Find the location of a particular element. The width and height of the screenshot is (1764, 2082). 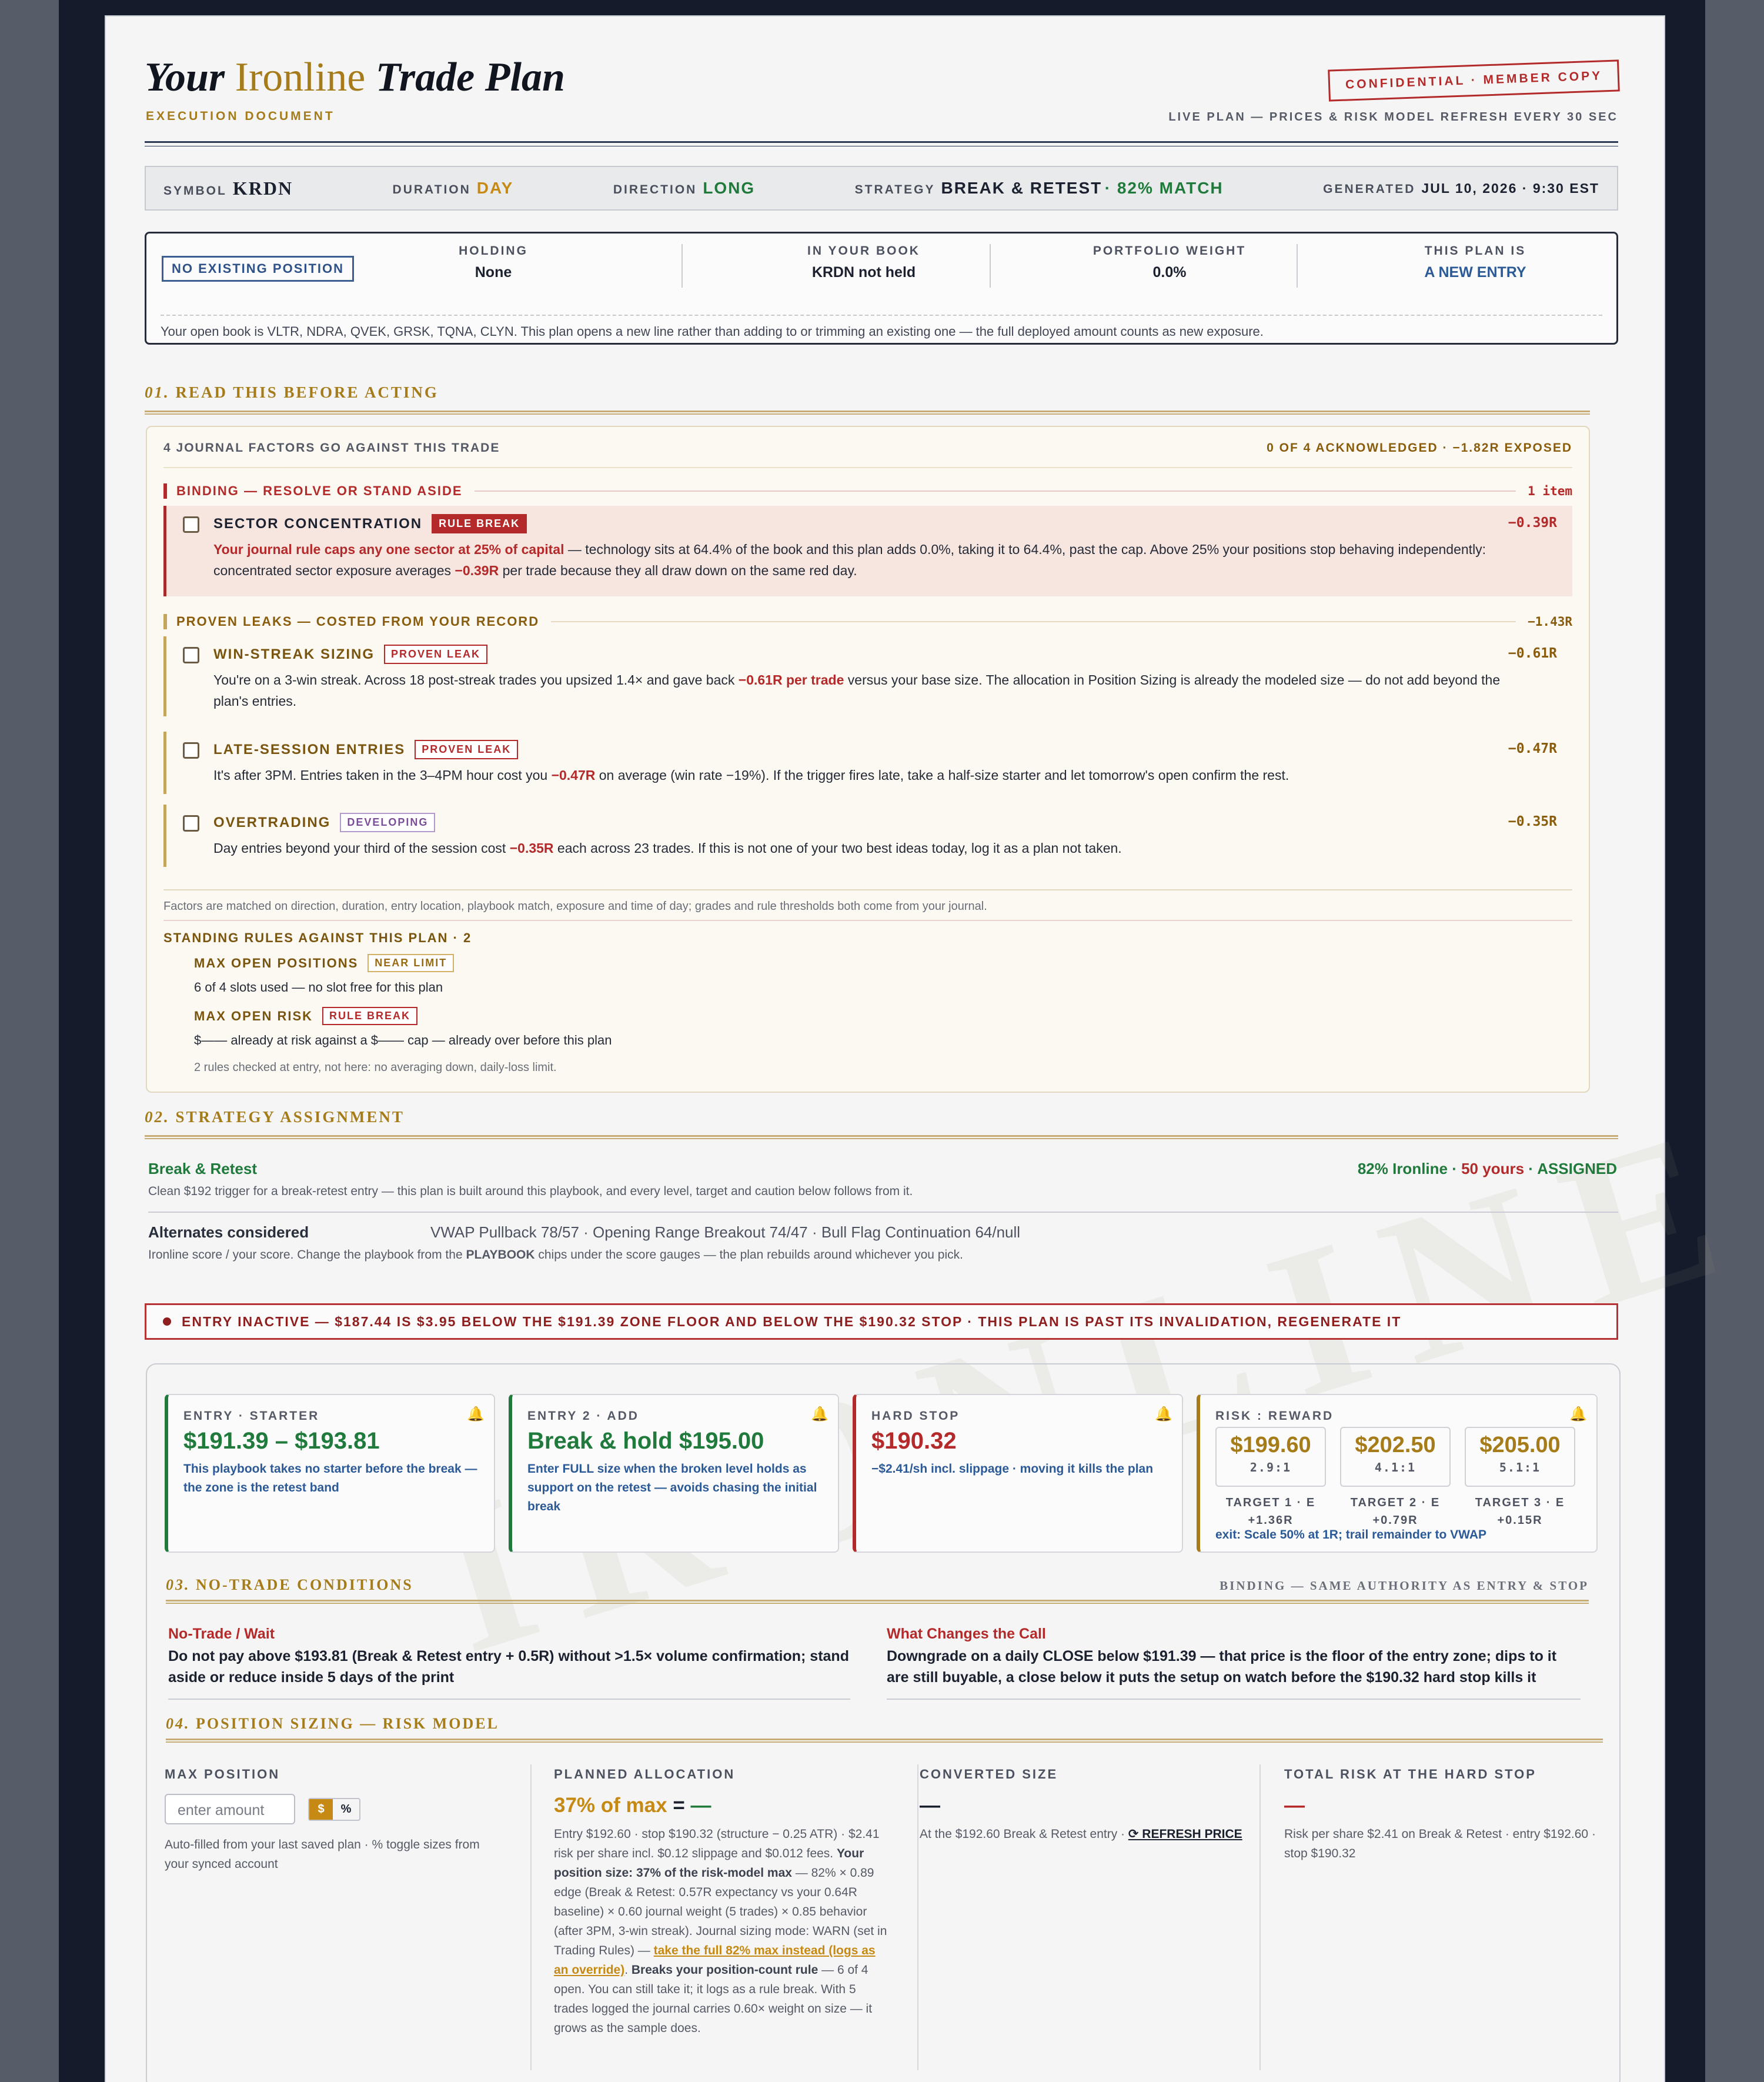

stop-price: $190.32 is located at coordinates (914, 1441).